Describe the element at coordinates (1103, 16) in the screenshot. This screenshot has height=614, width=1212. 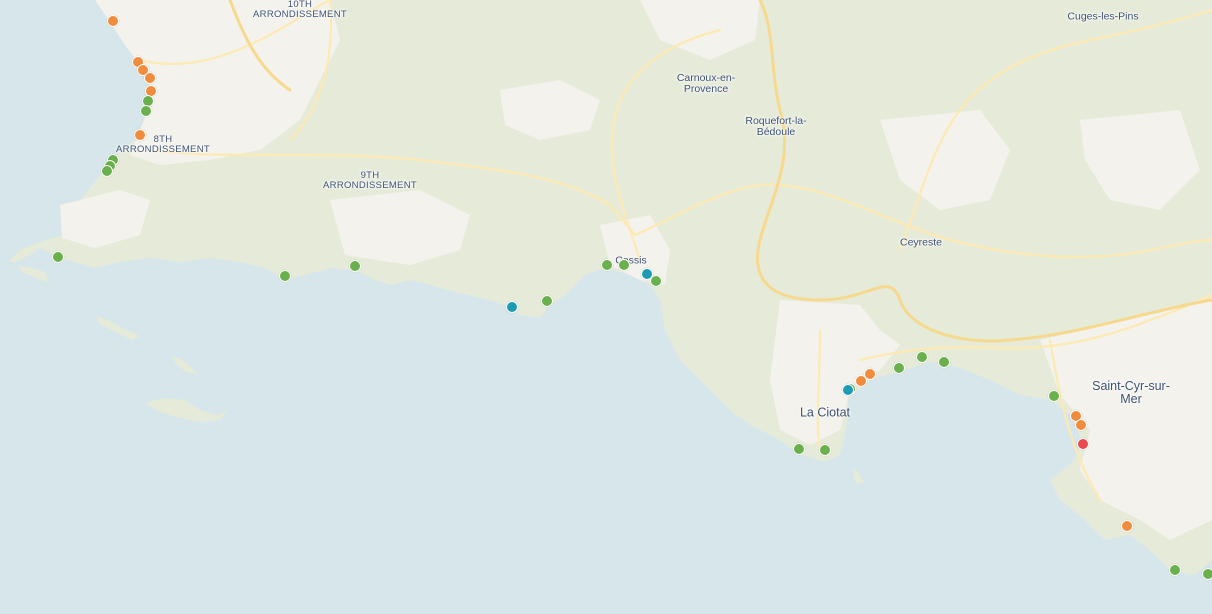
I see `place-label-cuges-les-pins: Cuges-les-Pins` at that location.